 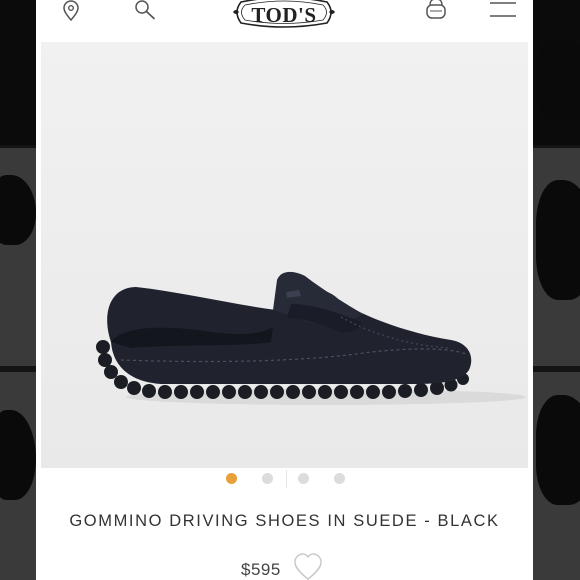 I want to click on heart-icon, so click(x=308, y=566).